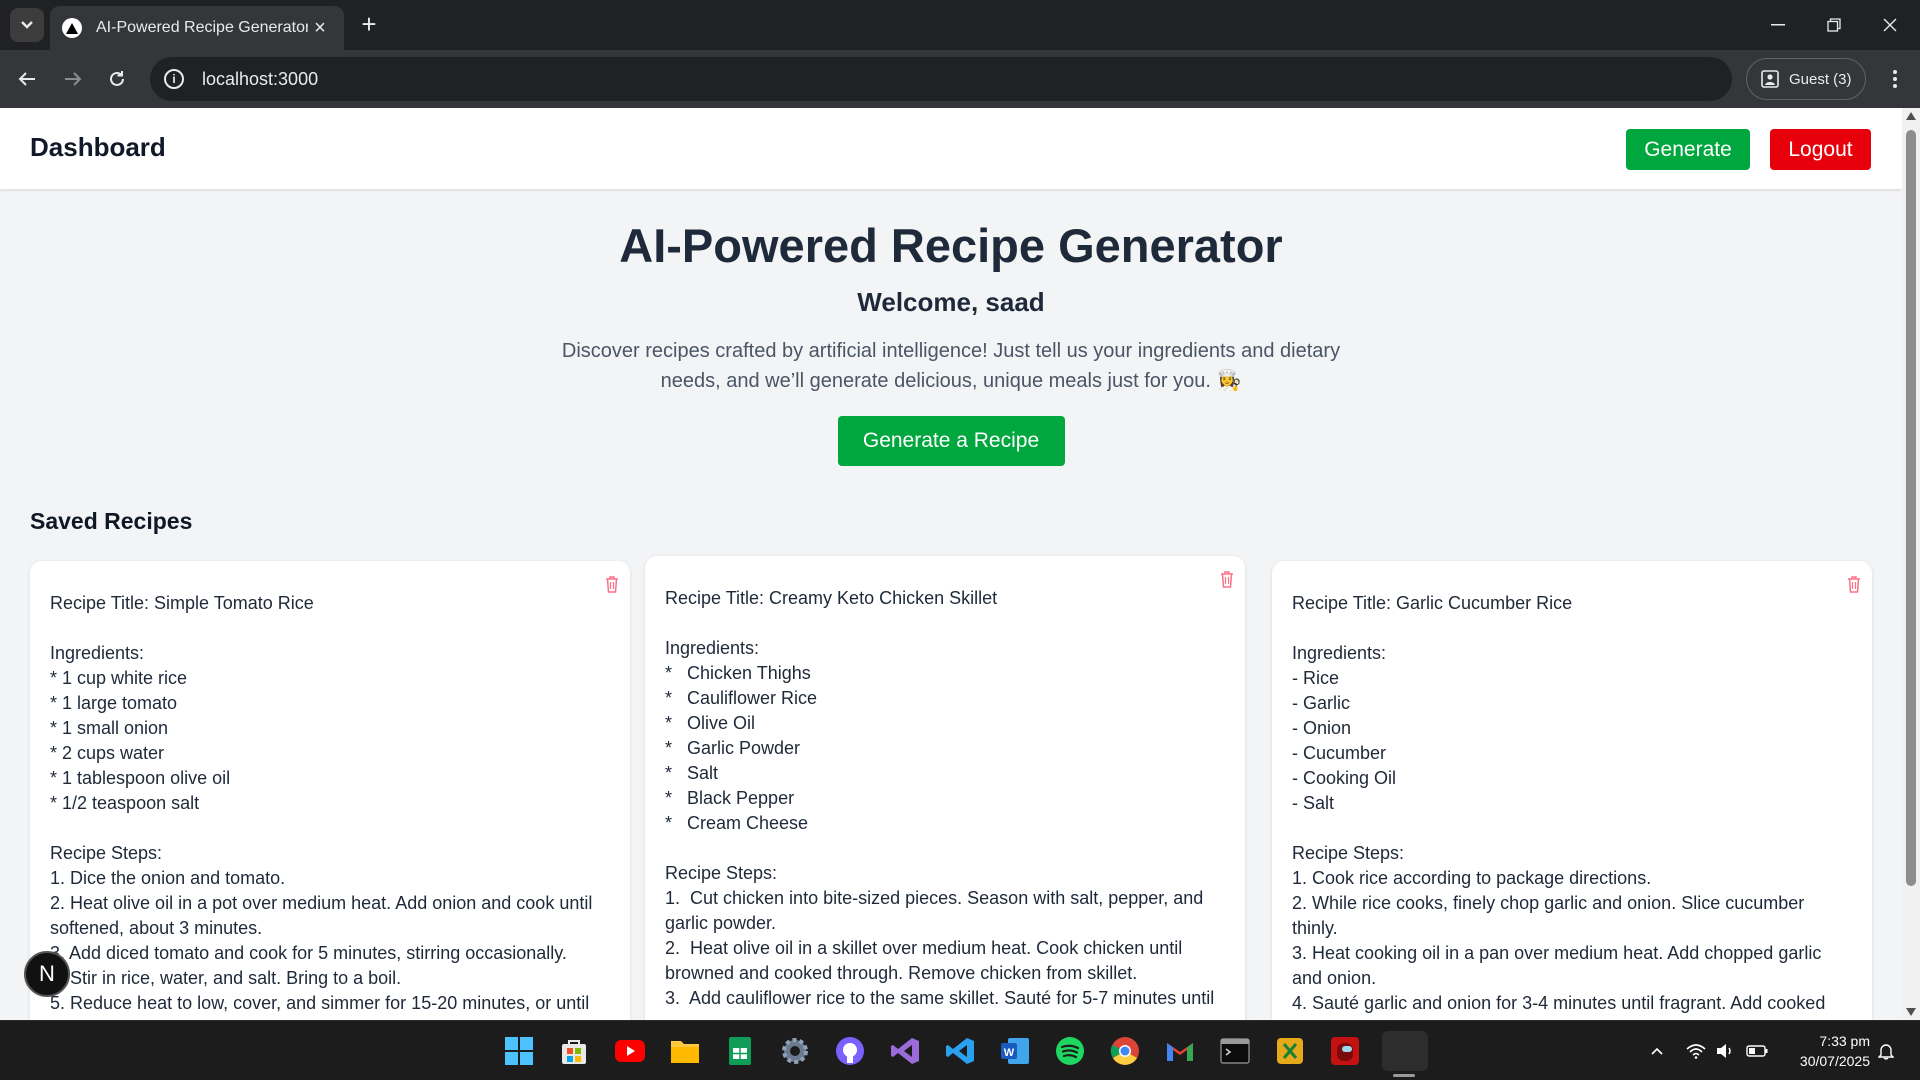  Describe the element at coordinates (850, 1051) in the screenshot. I see `github-icon` at that location.